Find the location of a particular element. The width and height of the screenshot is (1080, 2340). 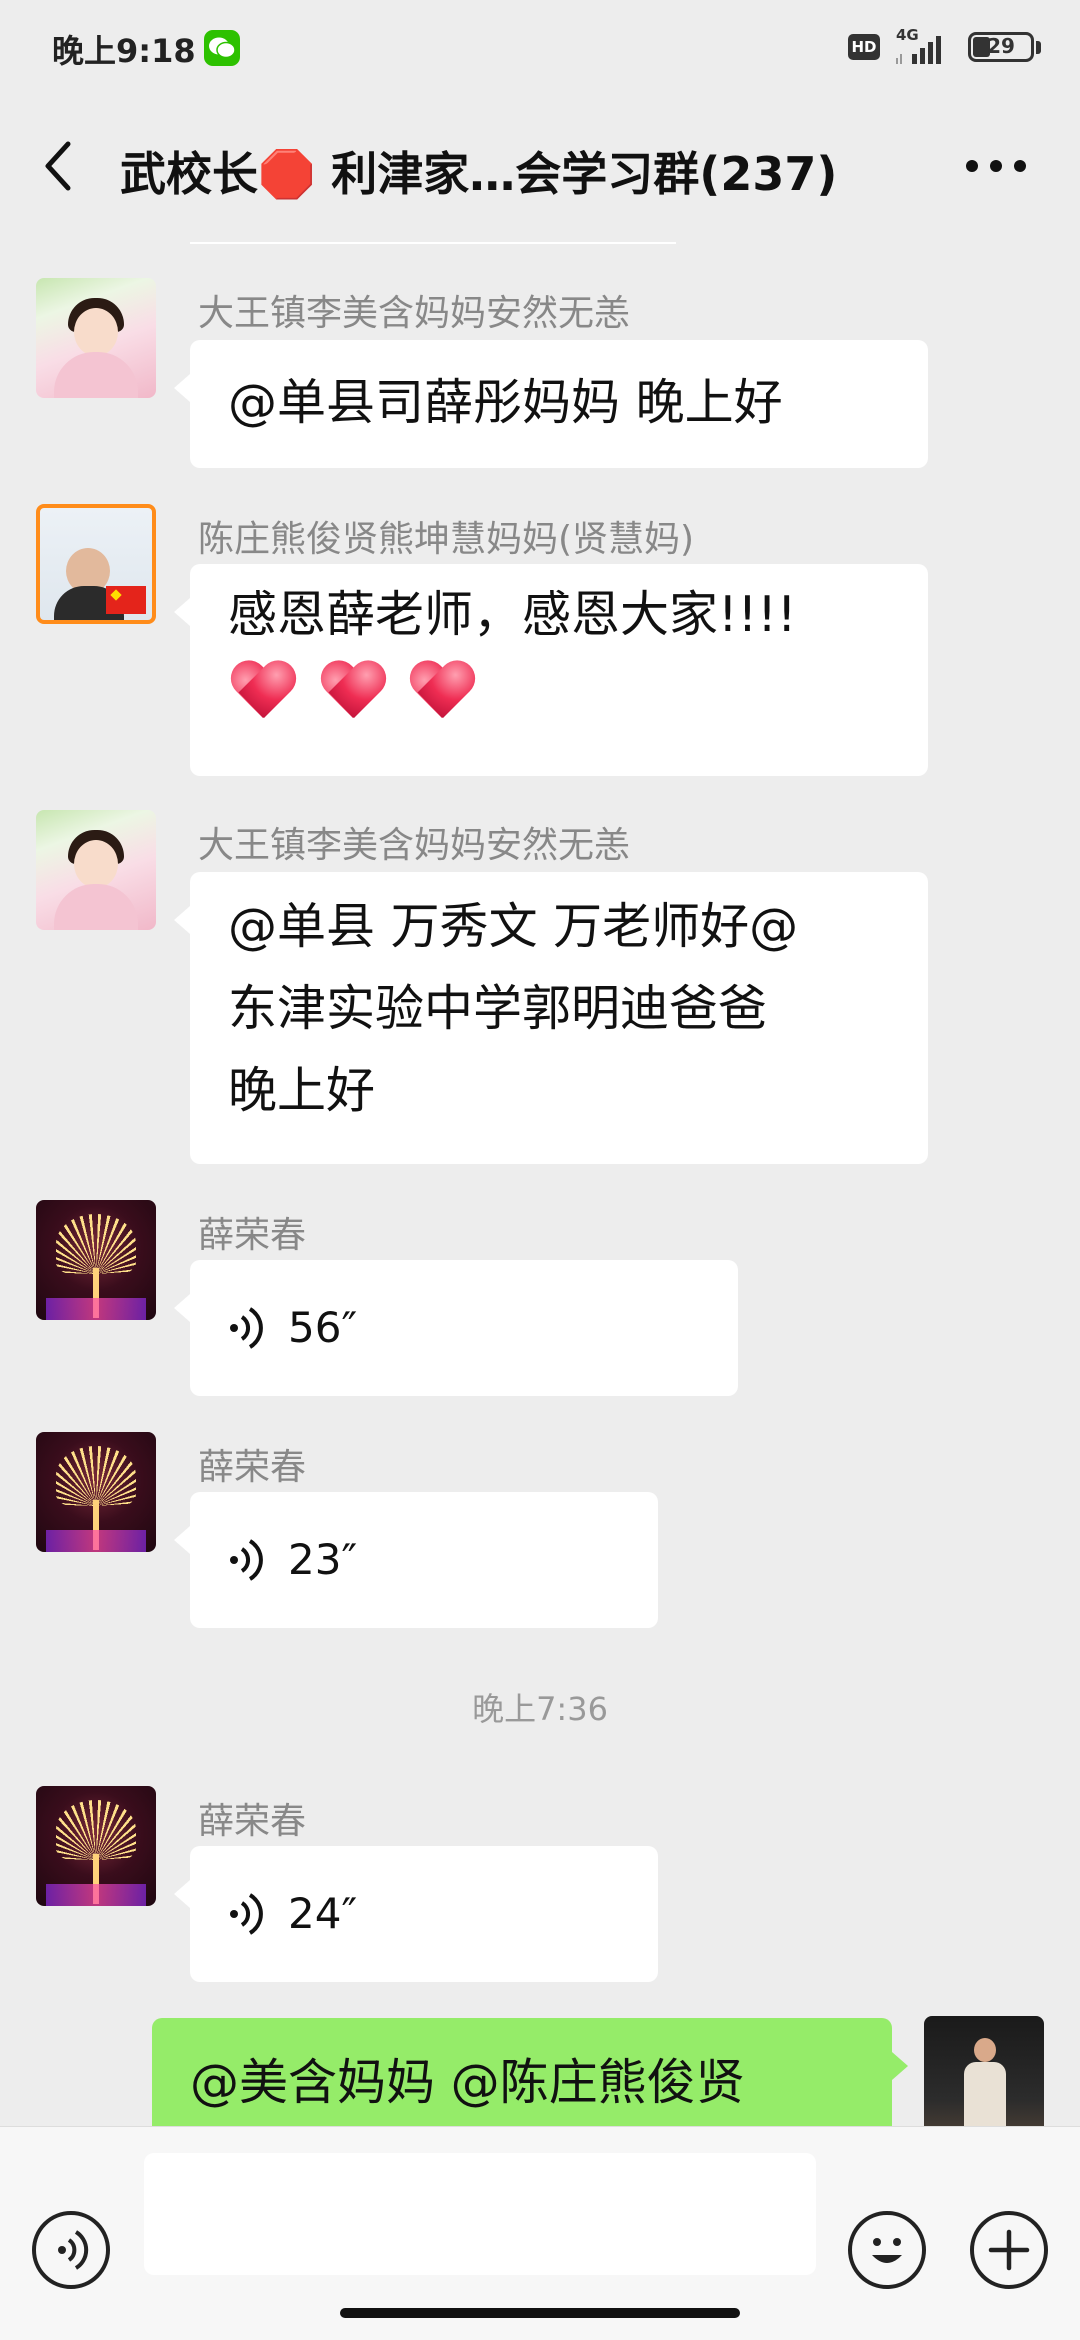

hd-badge: HD is located at coordinates (864, 47).